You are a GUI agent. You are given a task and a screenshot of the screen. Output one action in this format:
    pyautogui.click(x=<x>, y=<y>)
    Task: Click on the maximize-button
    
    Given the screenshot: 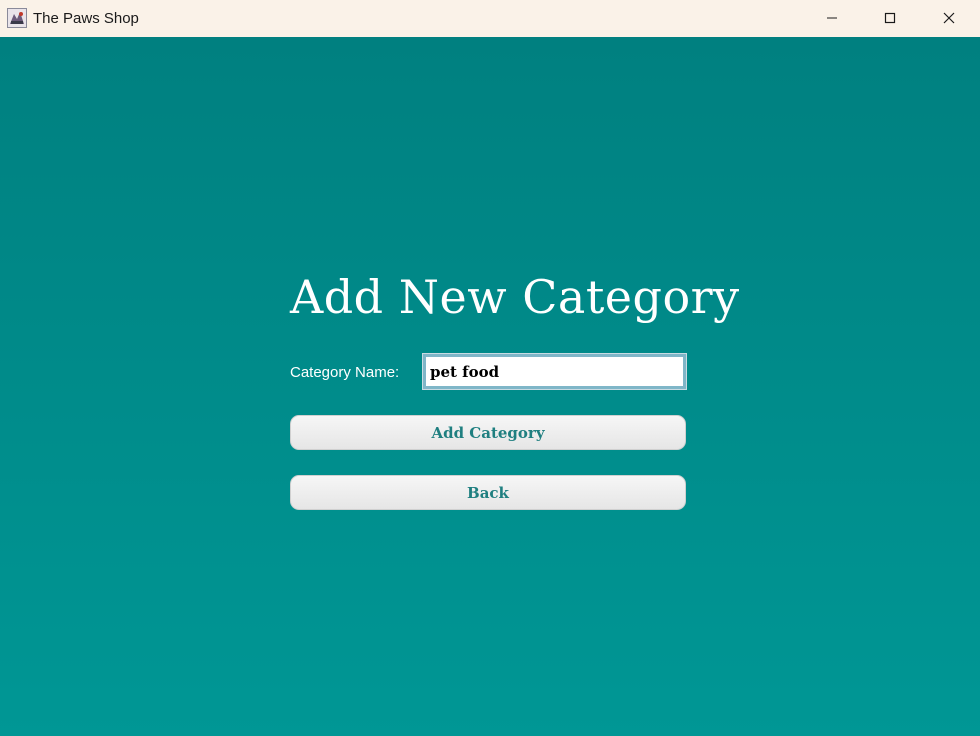 What is the action you would take?
    pyautogui.click(x=890, y=18)
    